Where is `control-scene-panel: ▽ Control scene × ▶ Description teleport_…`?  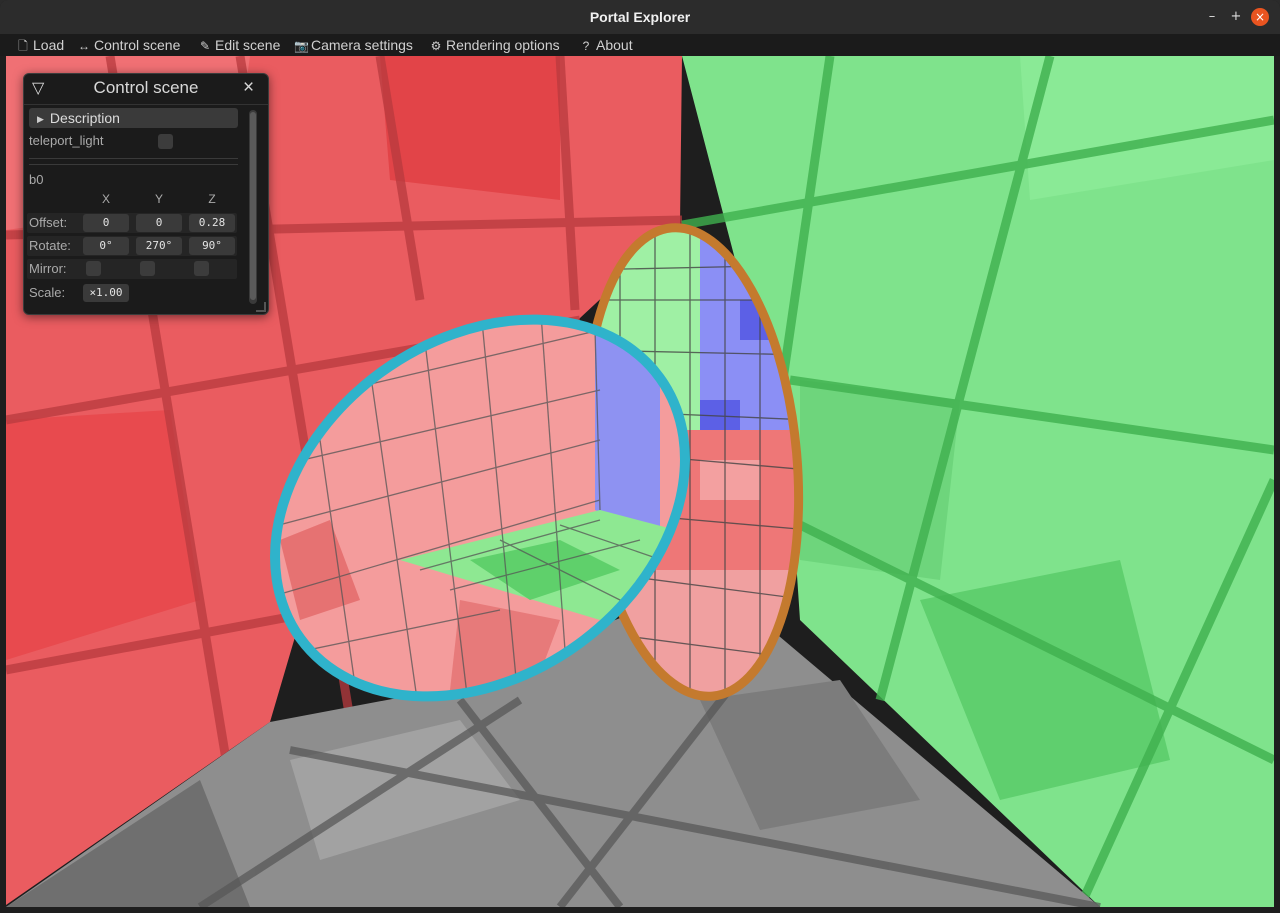
control-scene-panel: ▽ Control scene × ▶ Description teleport_… is located at coordinates (146, 194).